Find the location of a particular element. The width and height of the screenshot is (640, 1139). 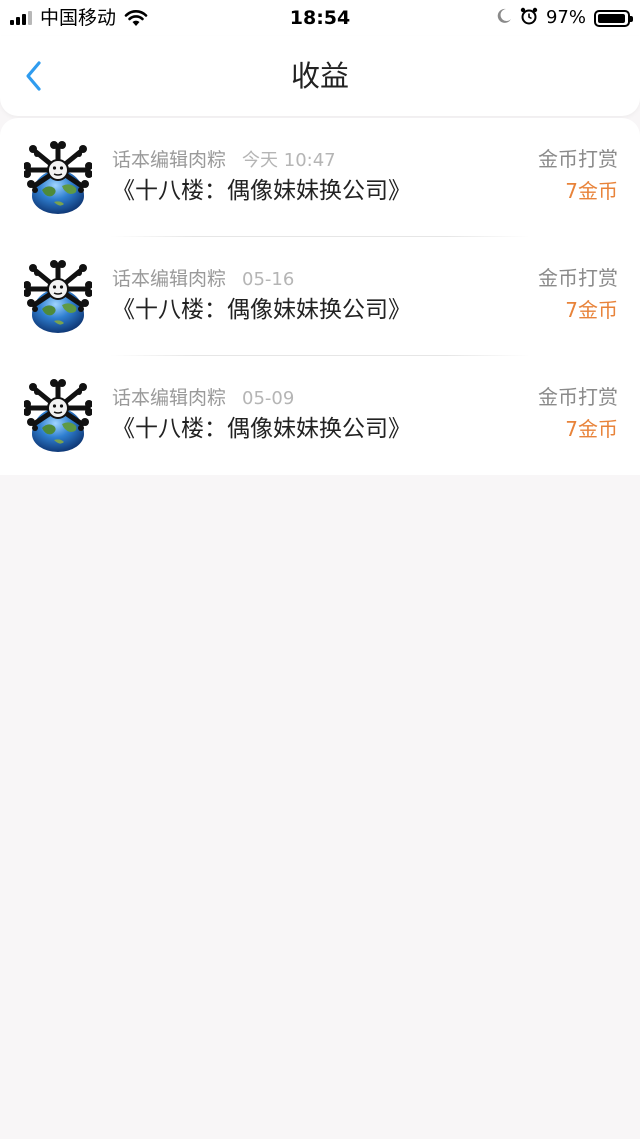

list-item: 话本编辑肉粽 05-09 《十八楼：偶像妹妹换公司》 金币打赏 7金币 is located at coordinates (320, 415).